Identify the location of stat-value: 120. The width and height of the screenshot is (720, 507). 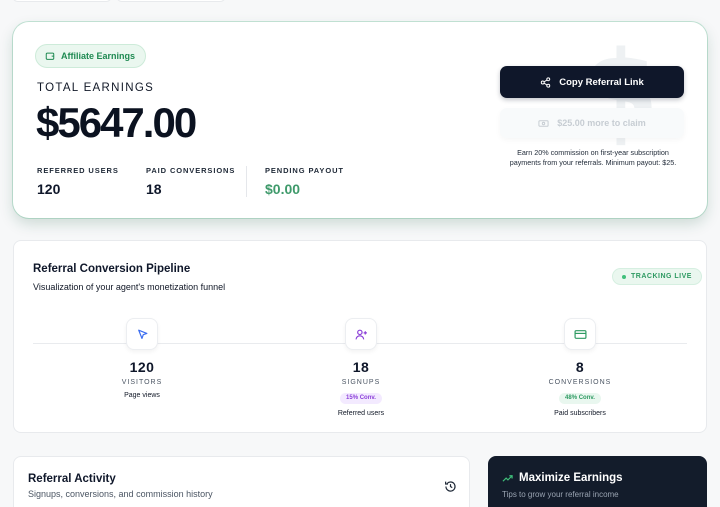
(49, 189).